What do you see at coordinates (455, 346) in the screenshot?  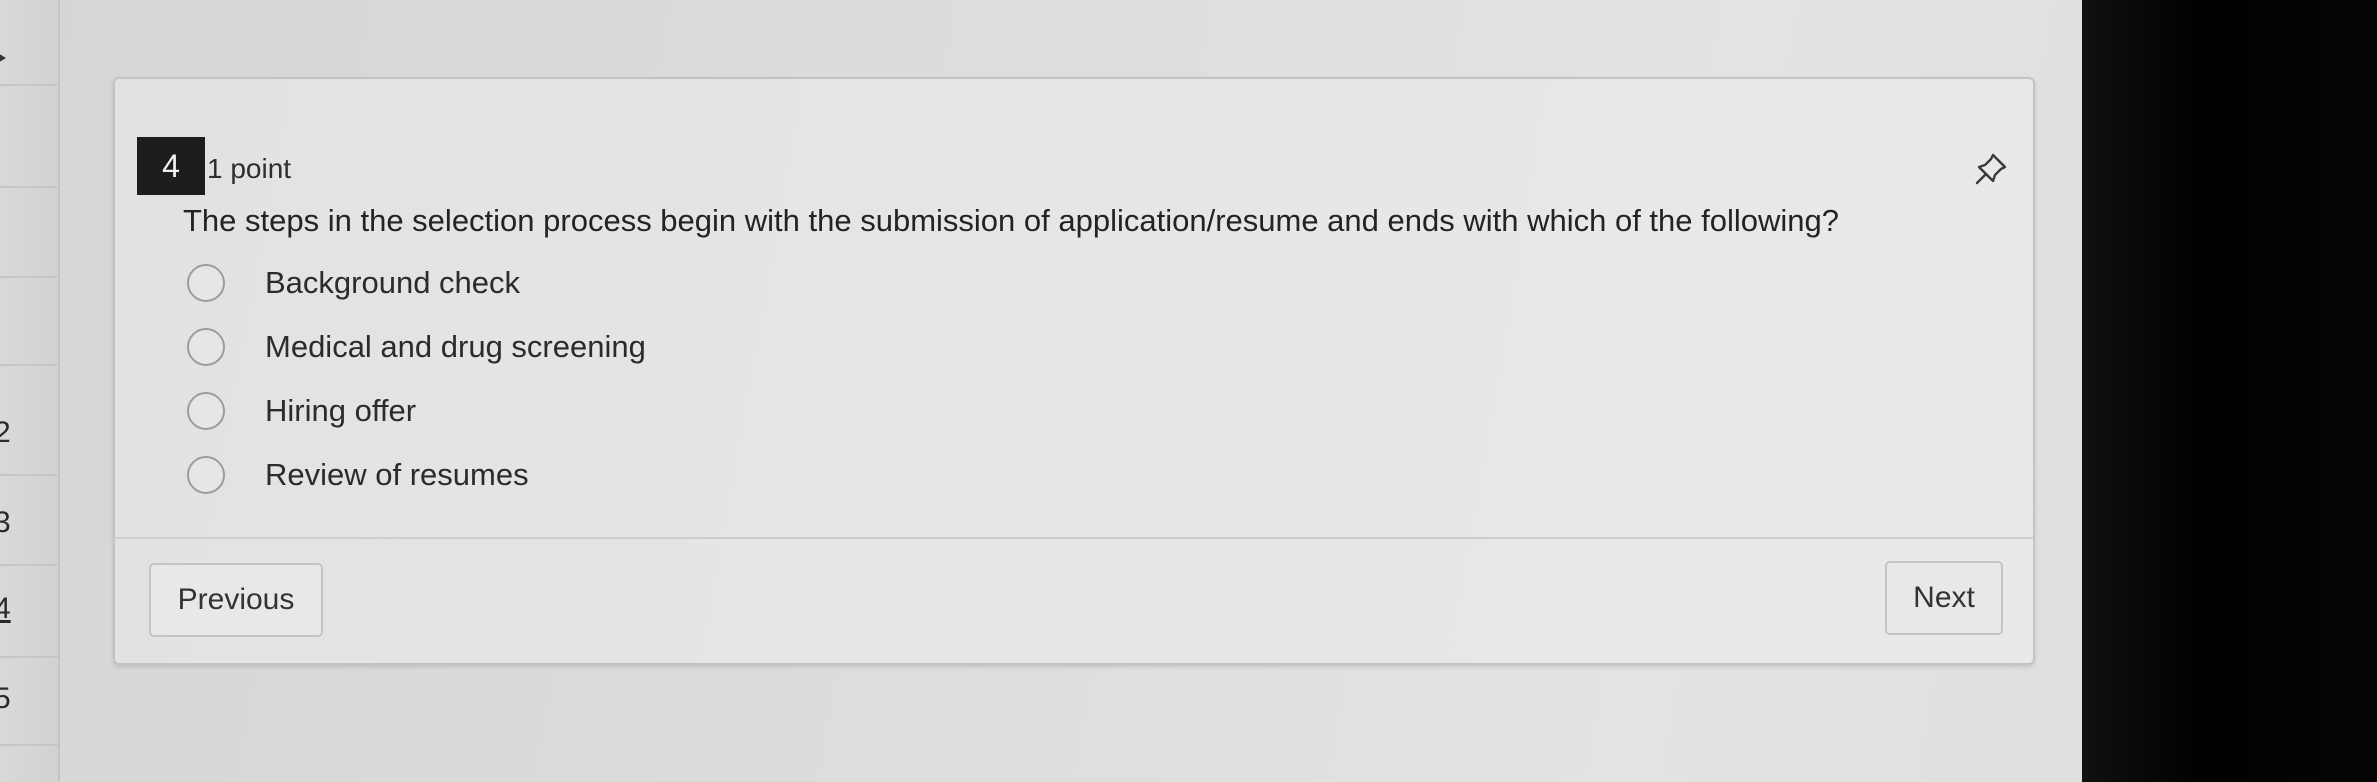 I see `answer-option-label: Medical and drug screening` at bounding box center [455, 346].